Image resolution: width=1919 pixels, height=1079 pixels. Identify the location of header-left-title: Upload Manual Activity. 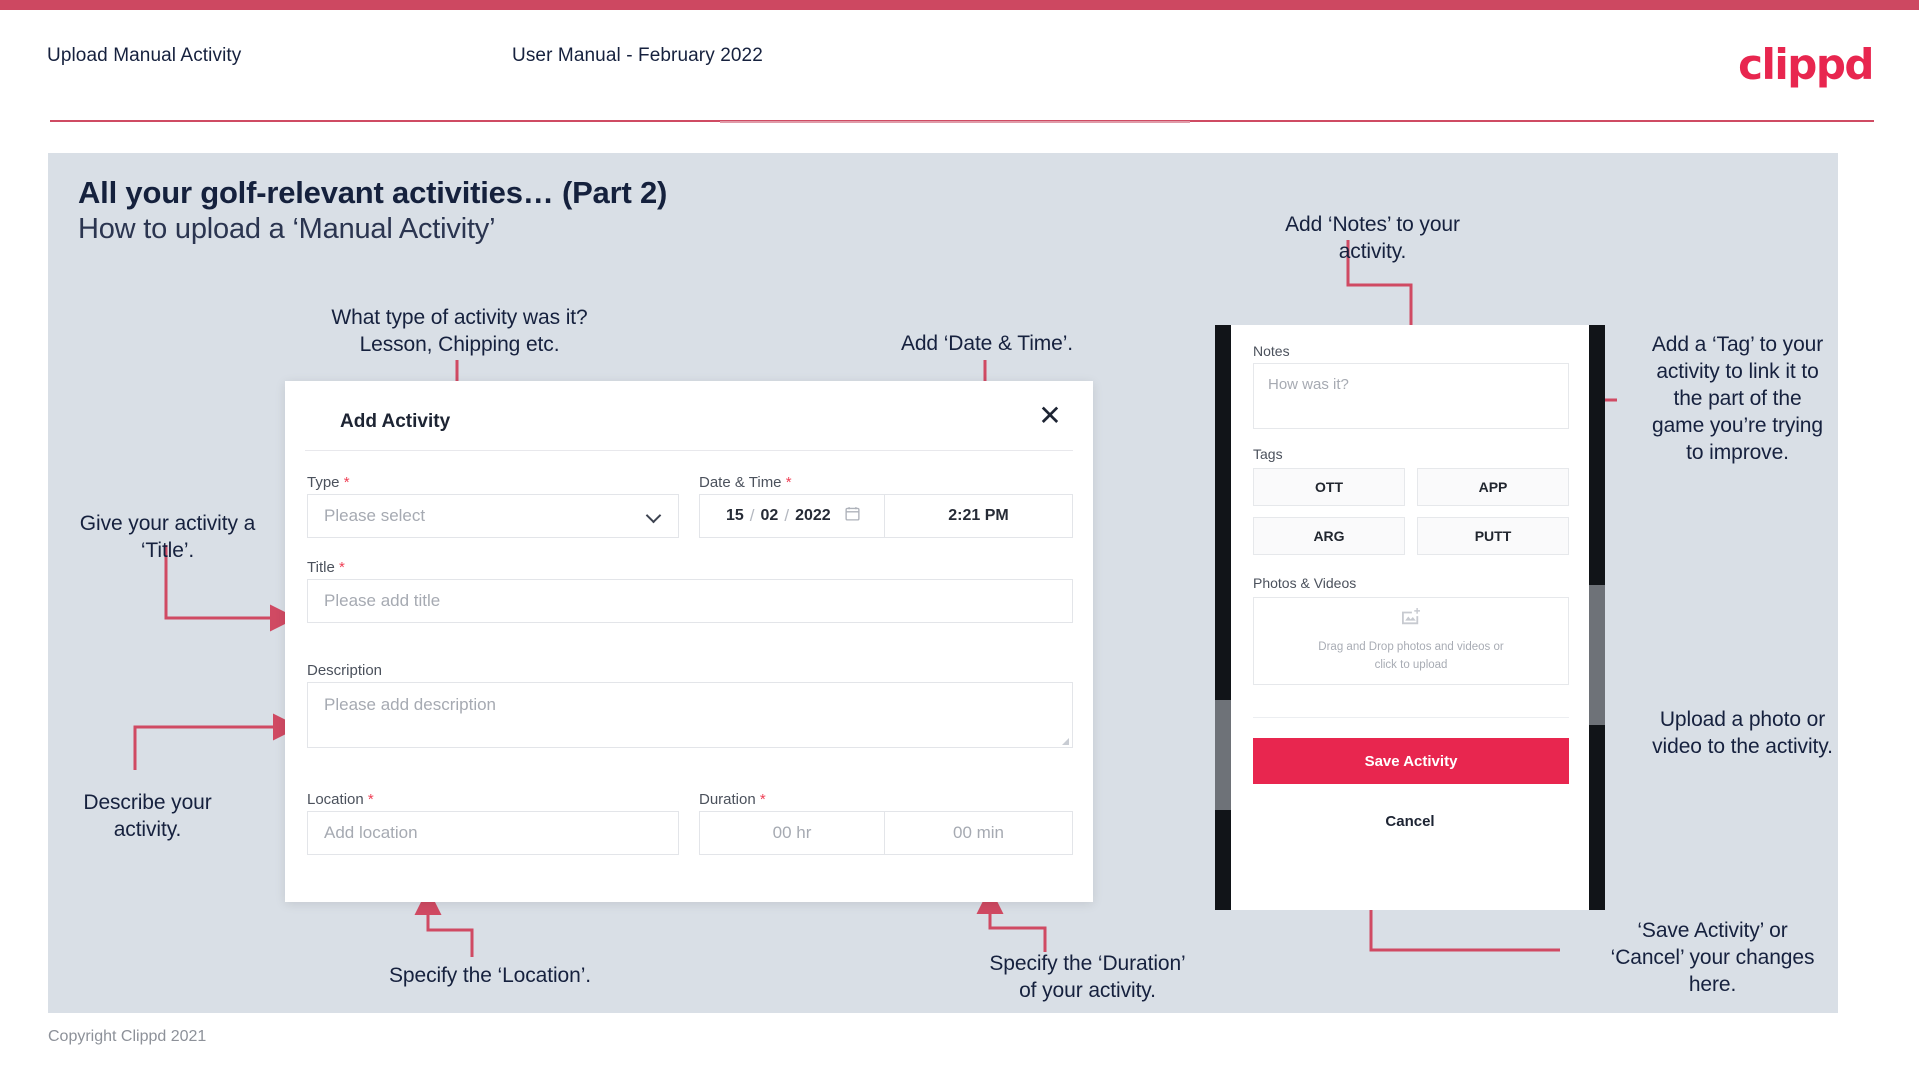
(144, 55).